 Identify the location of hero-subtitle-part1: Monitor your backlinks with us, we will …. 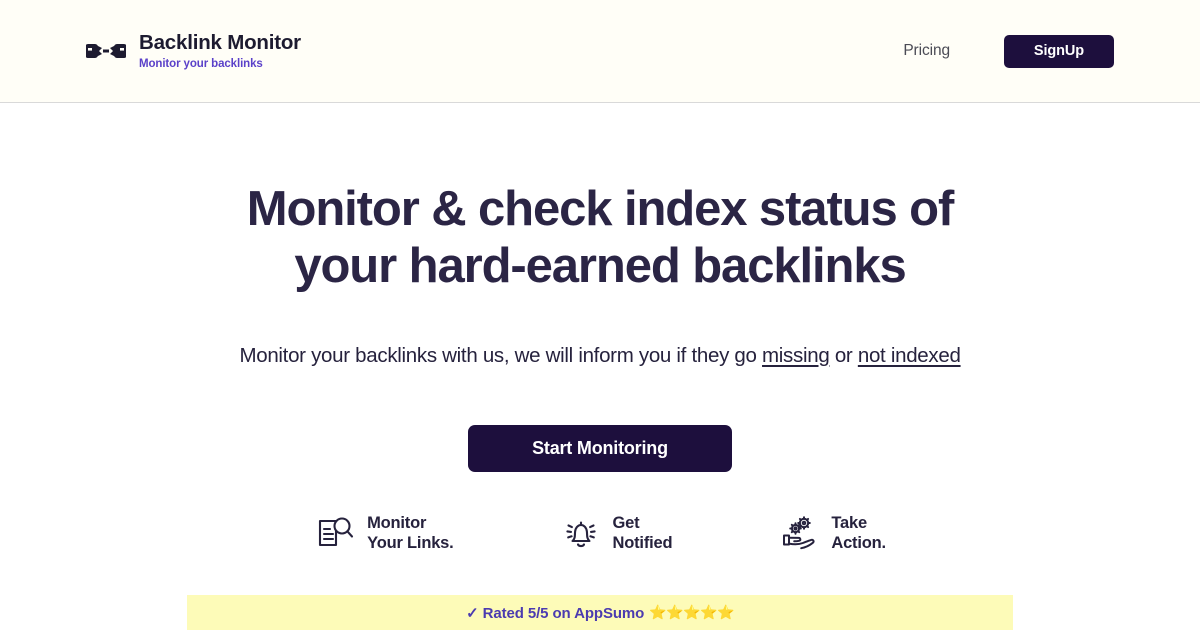
(501, 355).